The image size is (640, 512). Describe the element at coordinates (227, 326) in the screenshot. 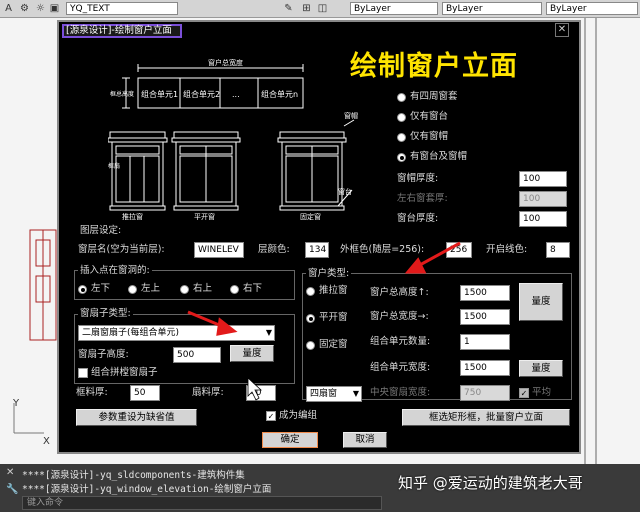

I see `arrow-sash-type-head` at that location.